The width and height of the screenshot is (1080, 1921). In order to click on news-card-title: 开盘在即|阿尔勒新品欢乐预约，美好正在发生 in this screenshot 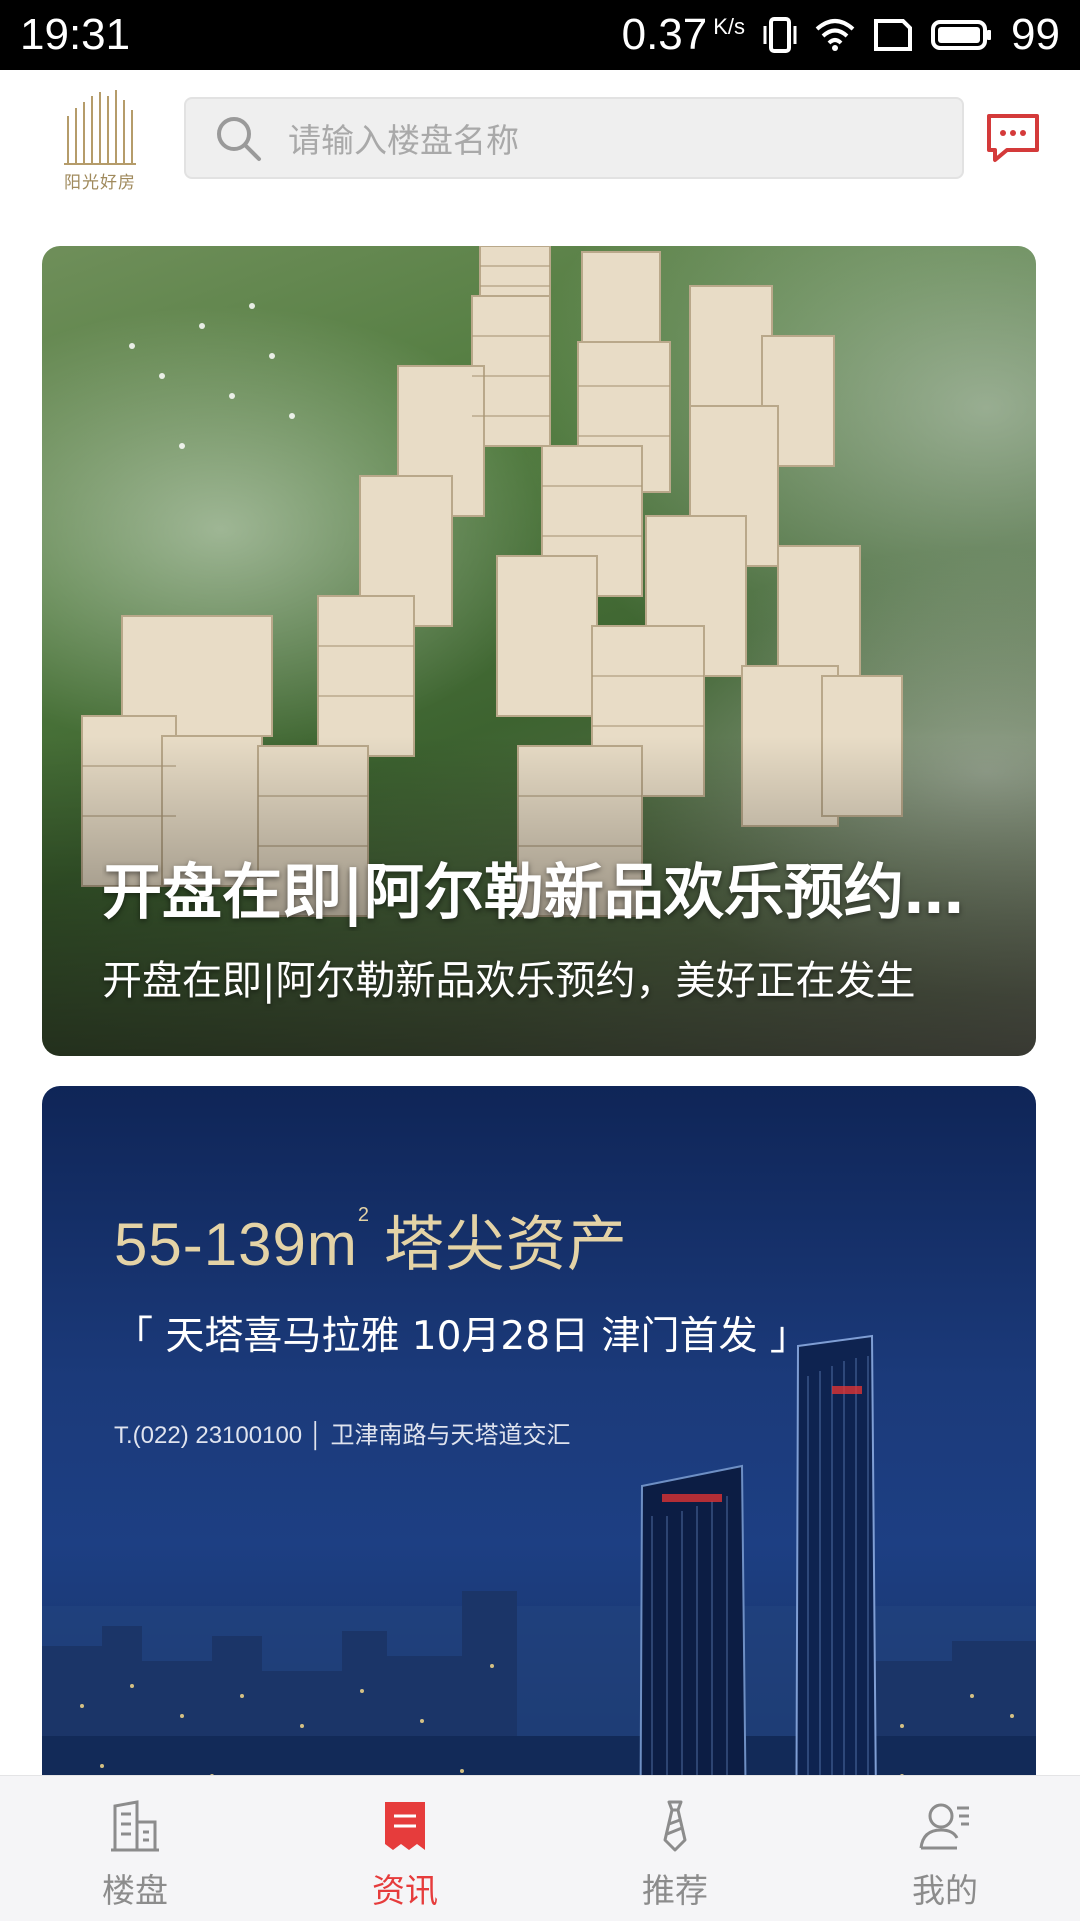, I will do `click(542, 893)`.